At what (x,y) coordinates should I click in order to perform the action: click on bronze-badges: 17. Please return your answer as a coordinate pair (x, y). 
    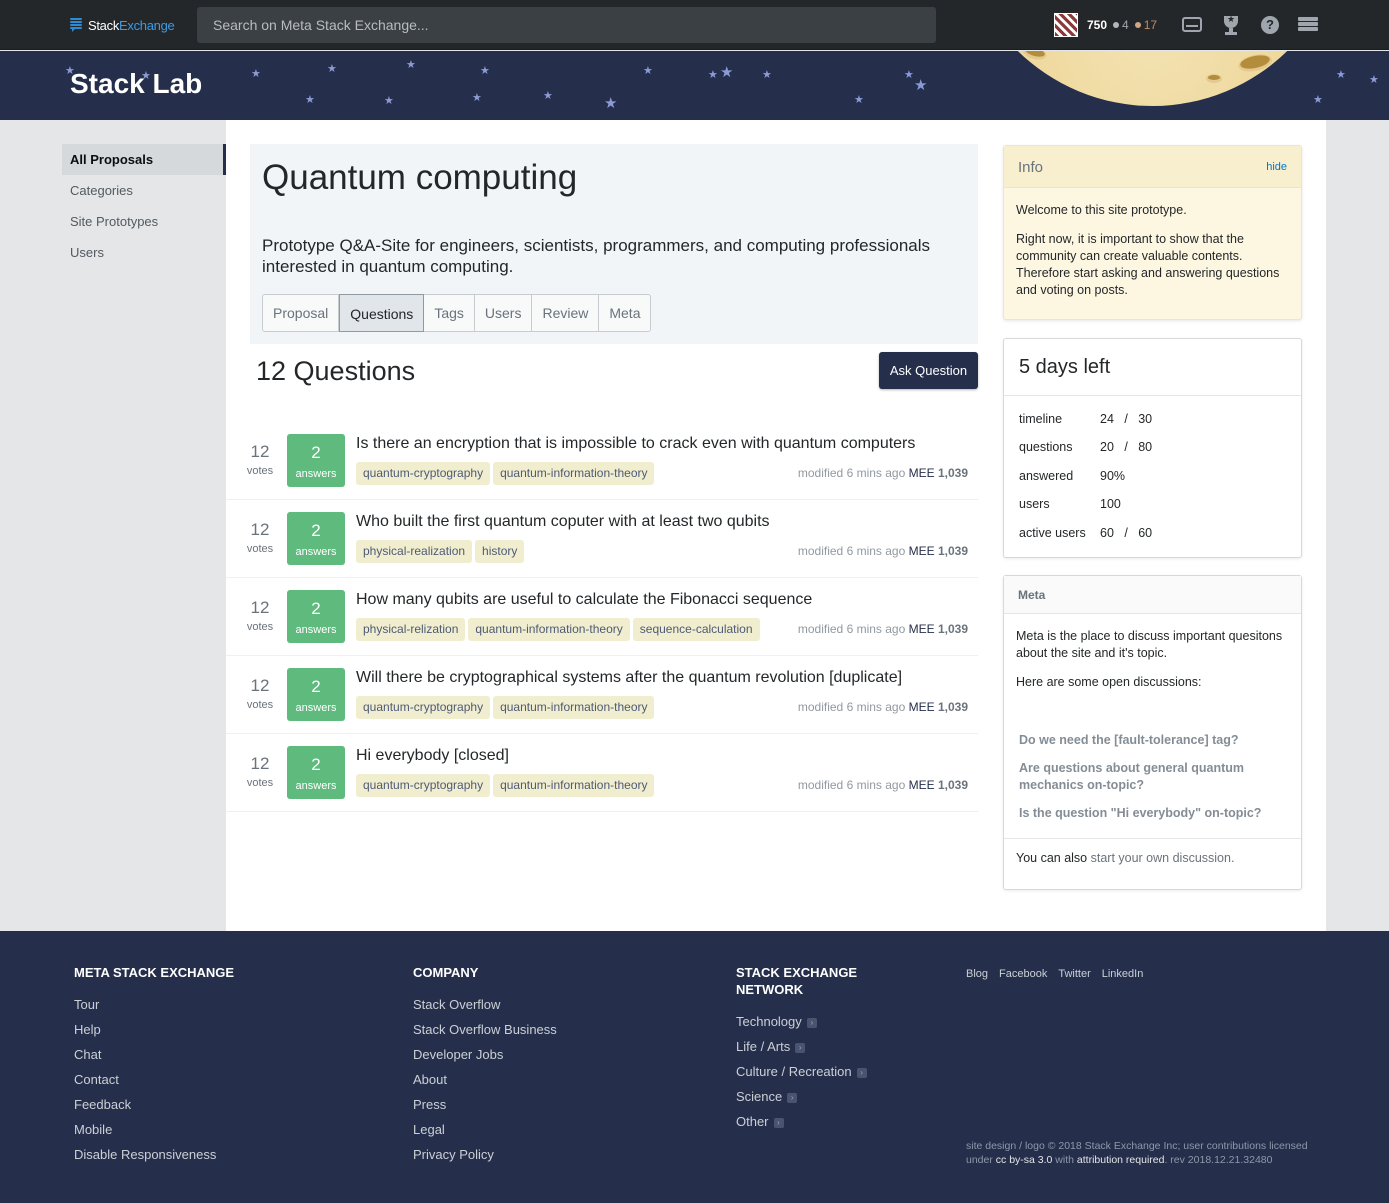
    Looking at the image, I should click on (1145, 25).